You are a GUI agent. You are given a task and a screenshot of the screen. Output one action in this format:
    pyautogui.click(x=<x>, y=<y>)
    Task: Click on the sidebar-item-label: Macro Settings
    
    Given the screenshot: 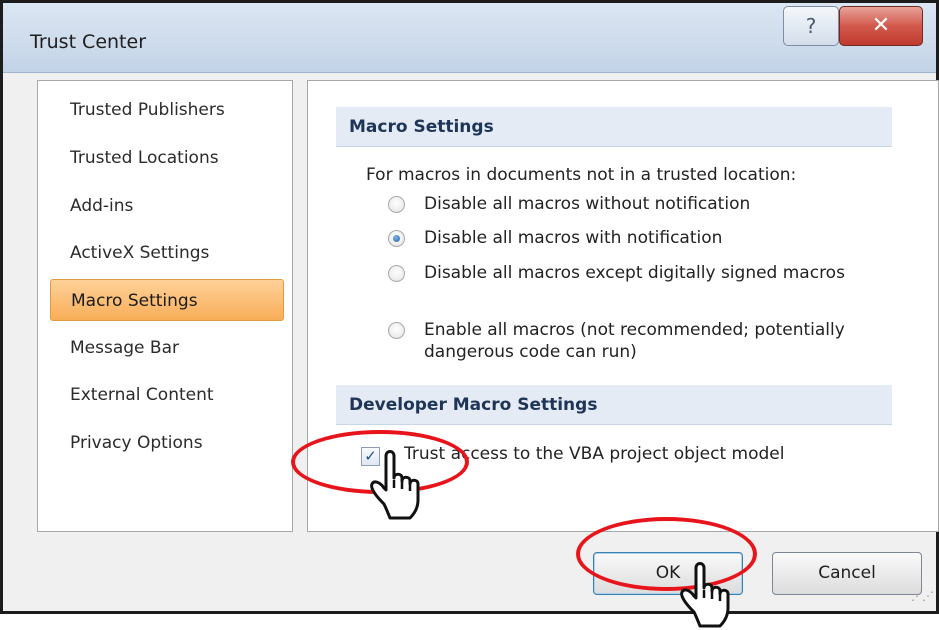 What is the action you would take?
    pyautogui.click(x=134, y=301)
    